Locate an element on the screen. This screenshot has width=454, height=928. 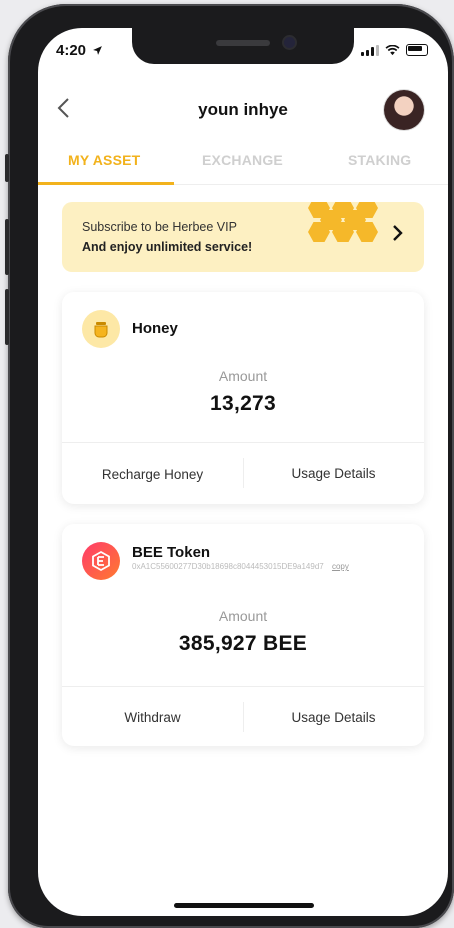
camera is located at coordinates (289, 42).